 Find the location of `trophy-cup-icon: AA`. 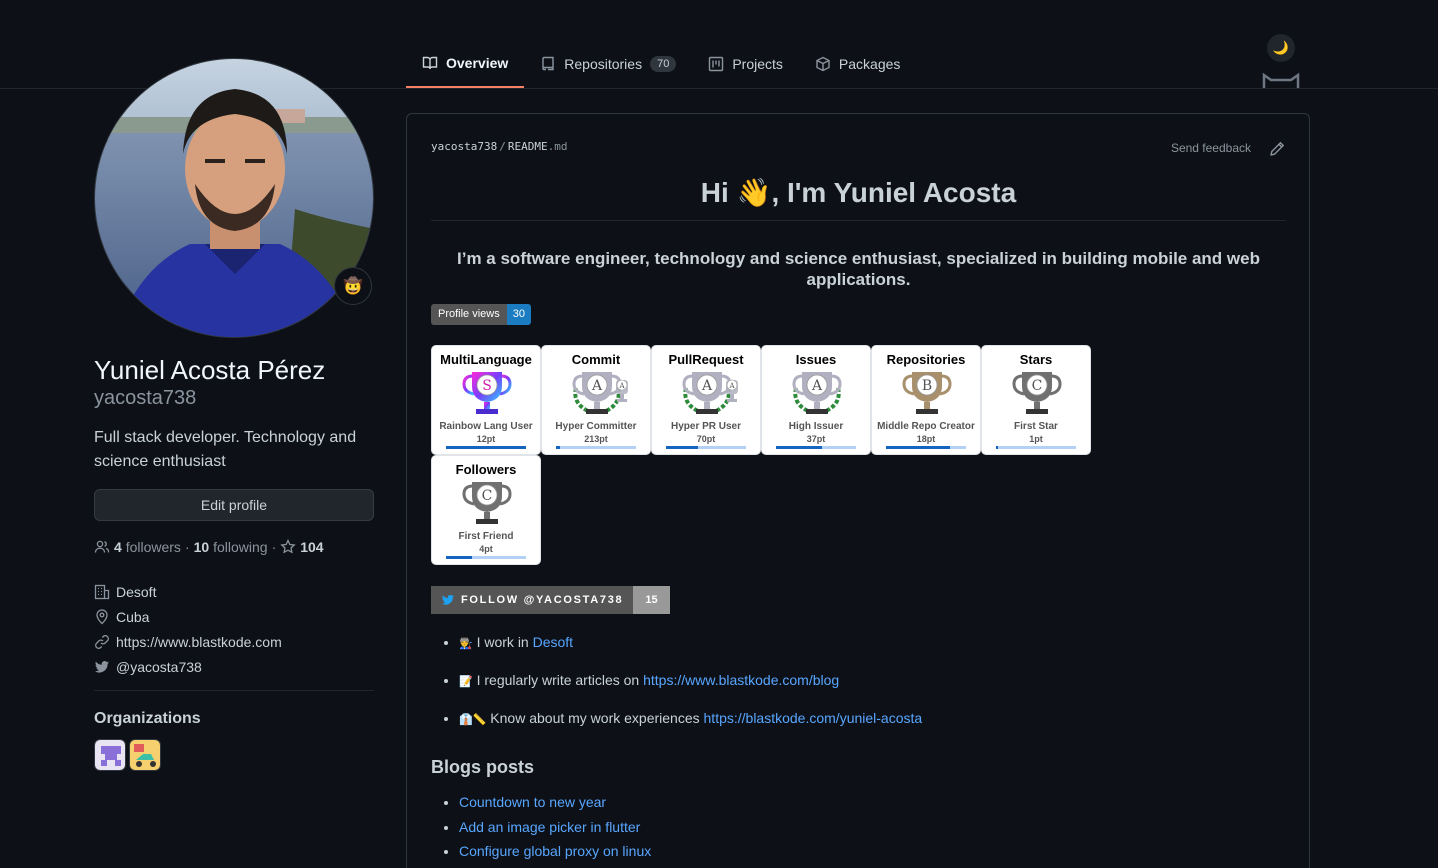

trophy-cup-icon: AA is located at coordinates (710, 393).